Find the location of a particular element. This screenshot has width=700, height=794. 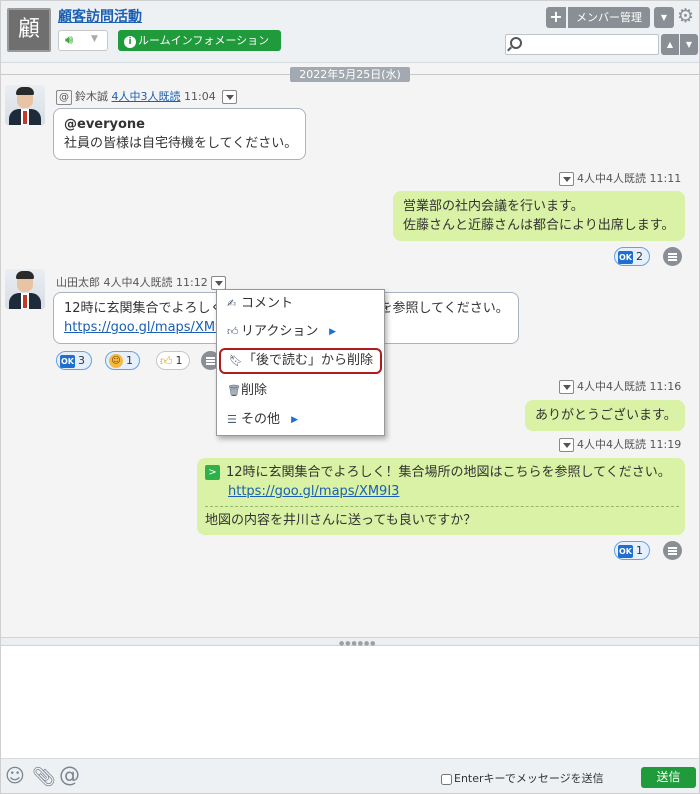

composer-footer: ☺ 📎︎ @ Enterキーでメッセージを送信 送信 is located at coordinates (350, 775).